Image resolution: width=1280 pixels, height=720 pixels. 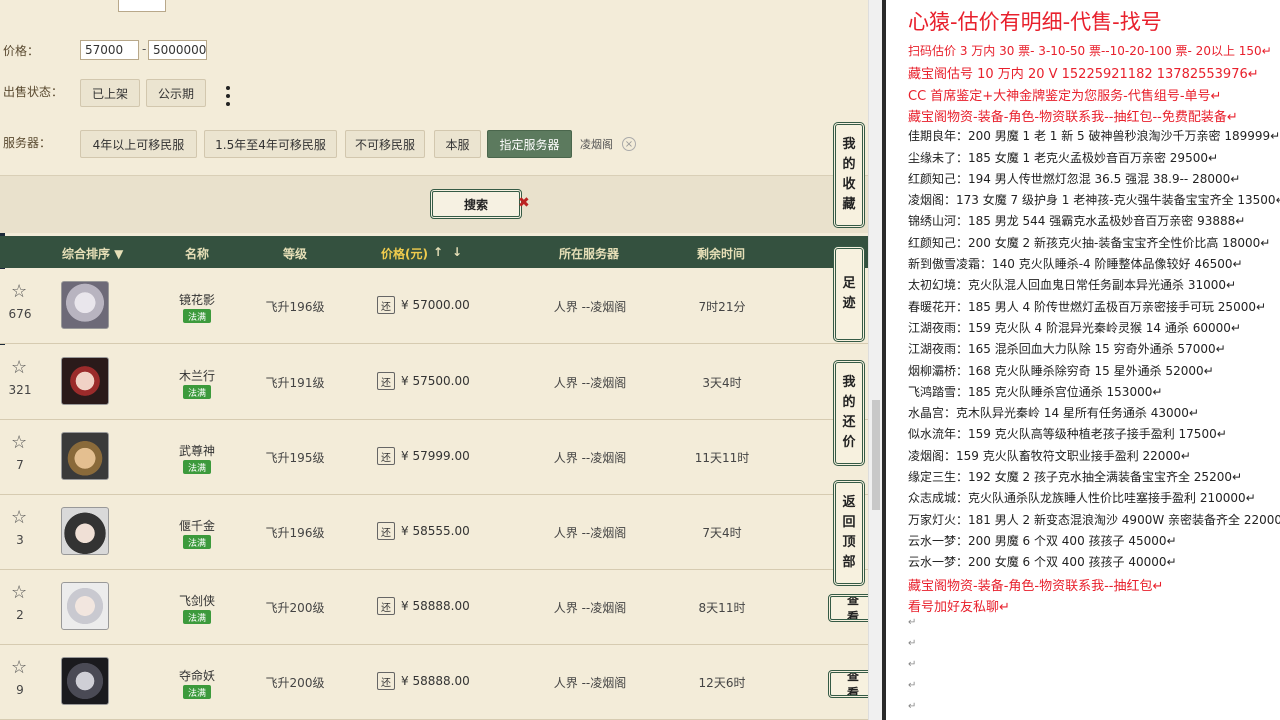 I want to click on note-line: 云水一梦：200 男魔 6 个双 400 孩孩子 45000↵, so click(x=1042, y=540).